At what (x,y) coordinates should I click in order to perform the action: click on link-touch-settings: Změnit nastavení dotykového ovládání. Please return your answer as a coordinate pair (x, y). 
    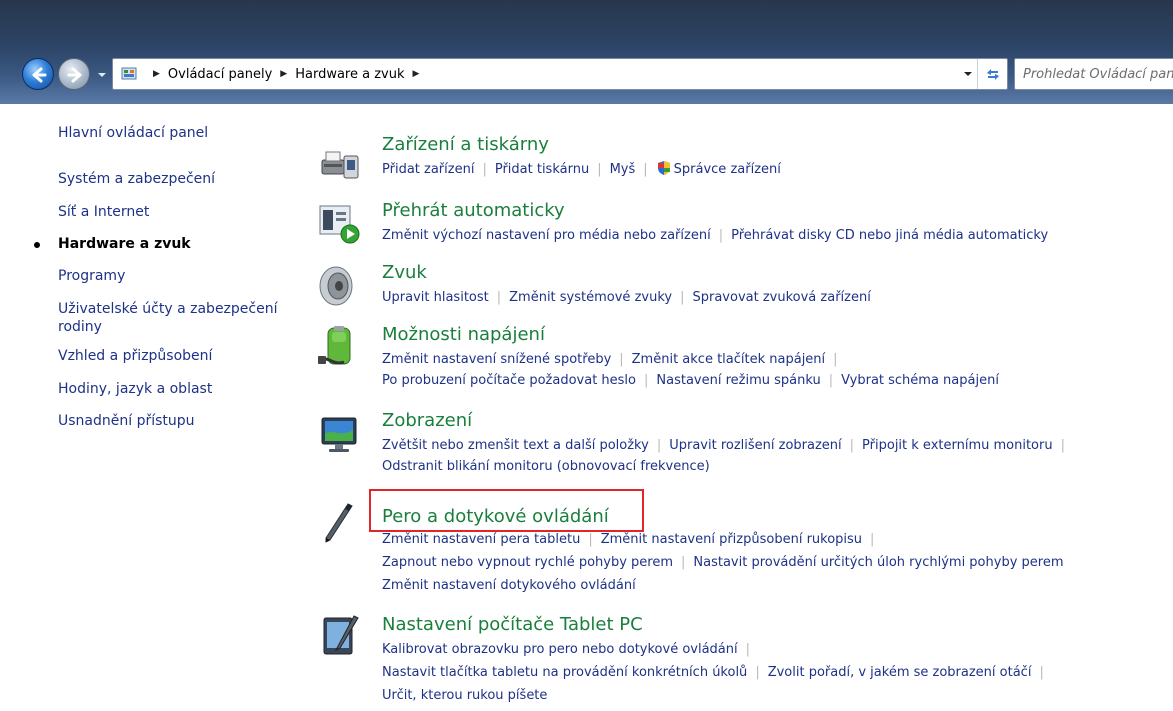
    Looking at the image, I should click on (509, 585).